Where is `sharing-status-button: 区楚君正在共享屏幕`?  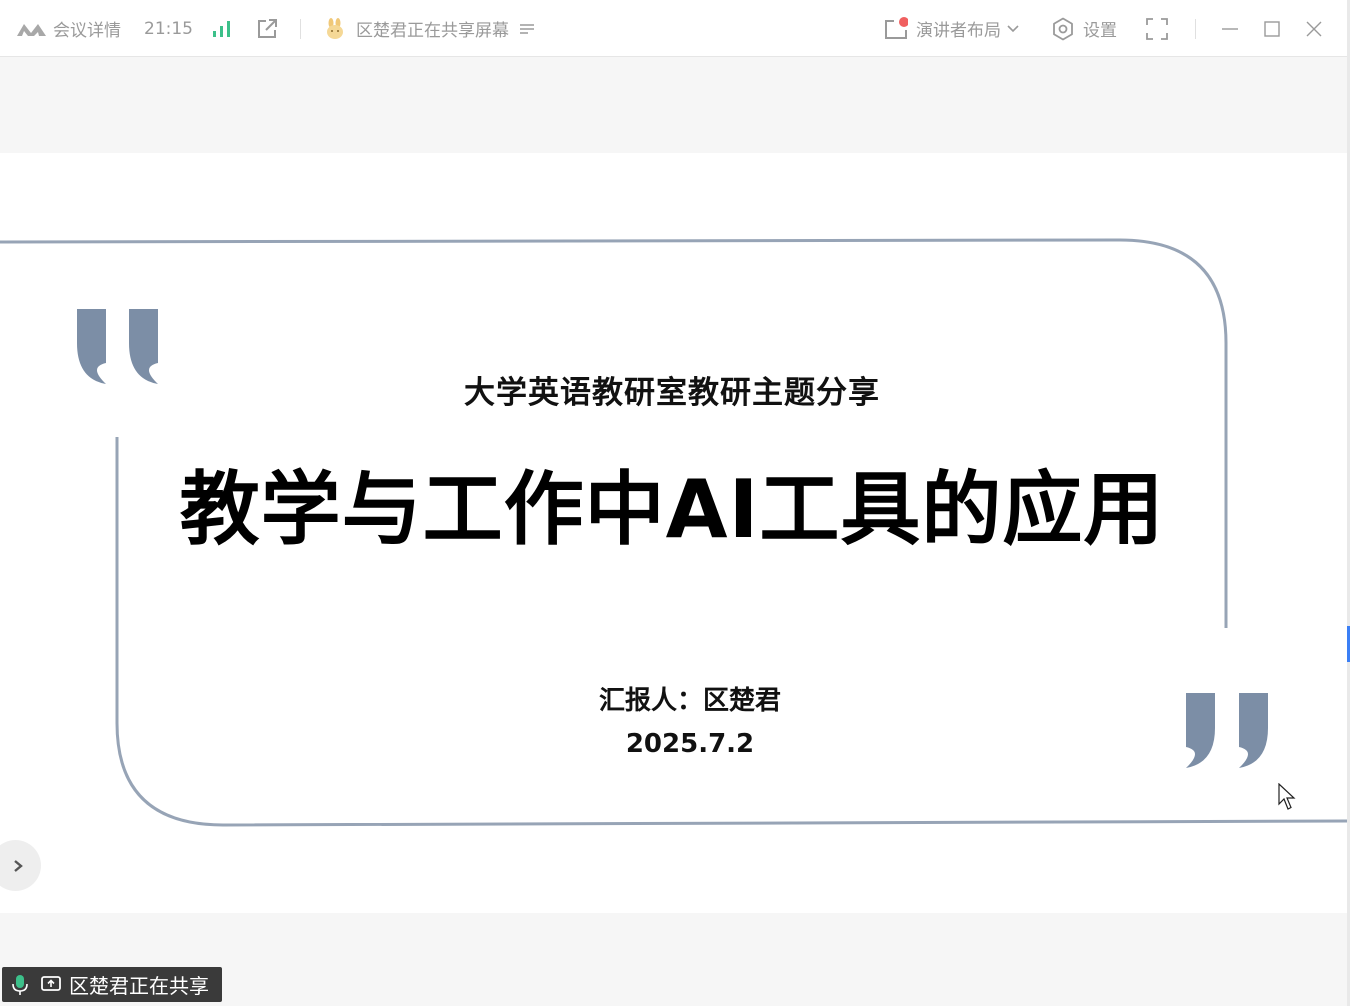
sharing-status-button: 区楚君正在共享屏幕 is located at coordinates (445, 28).